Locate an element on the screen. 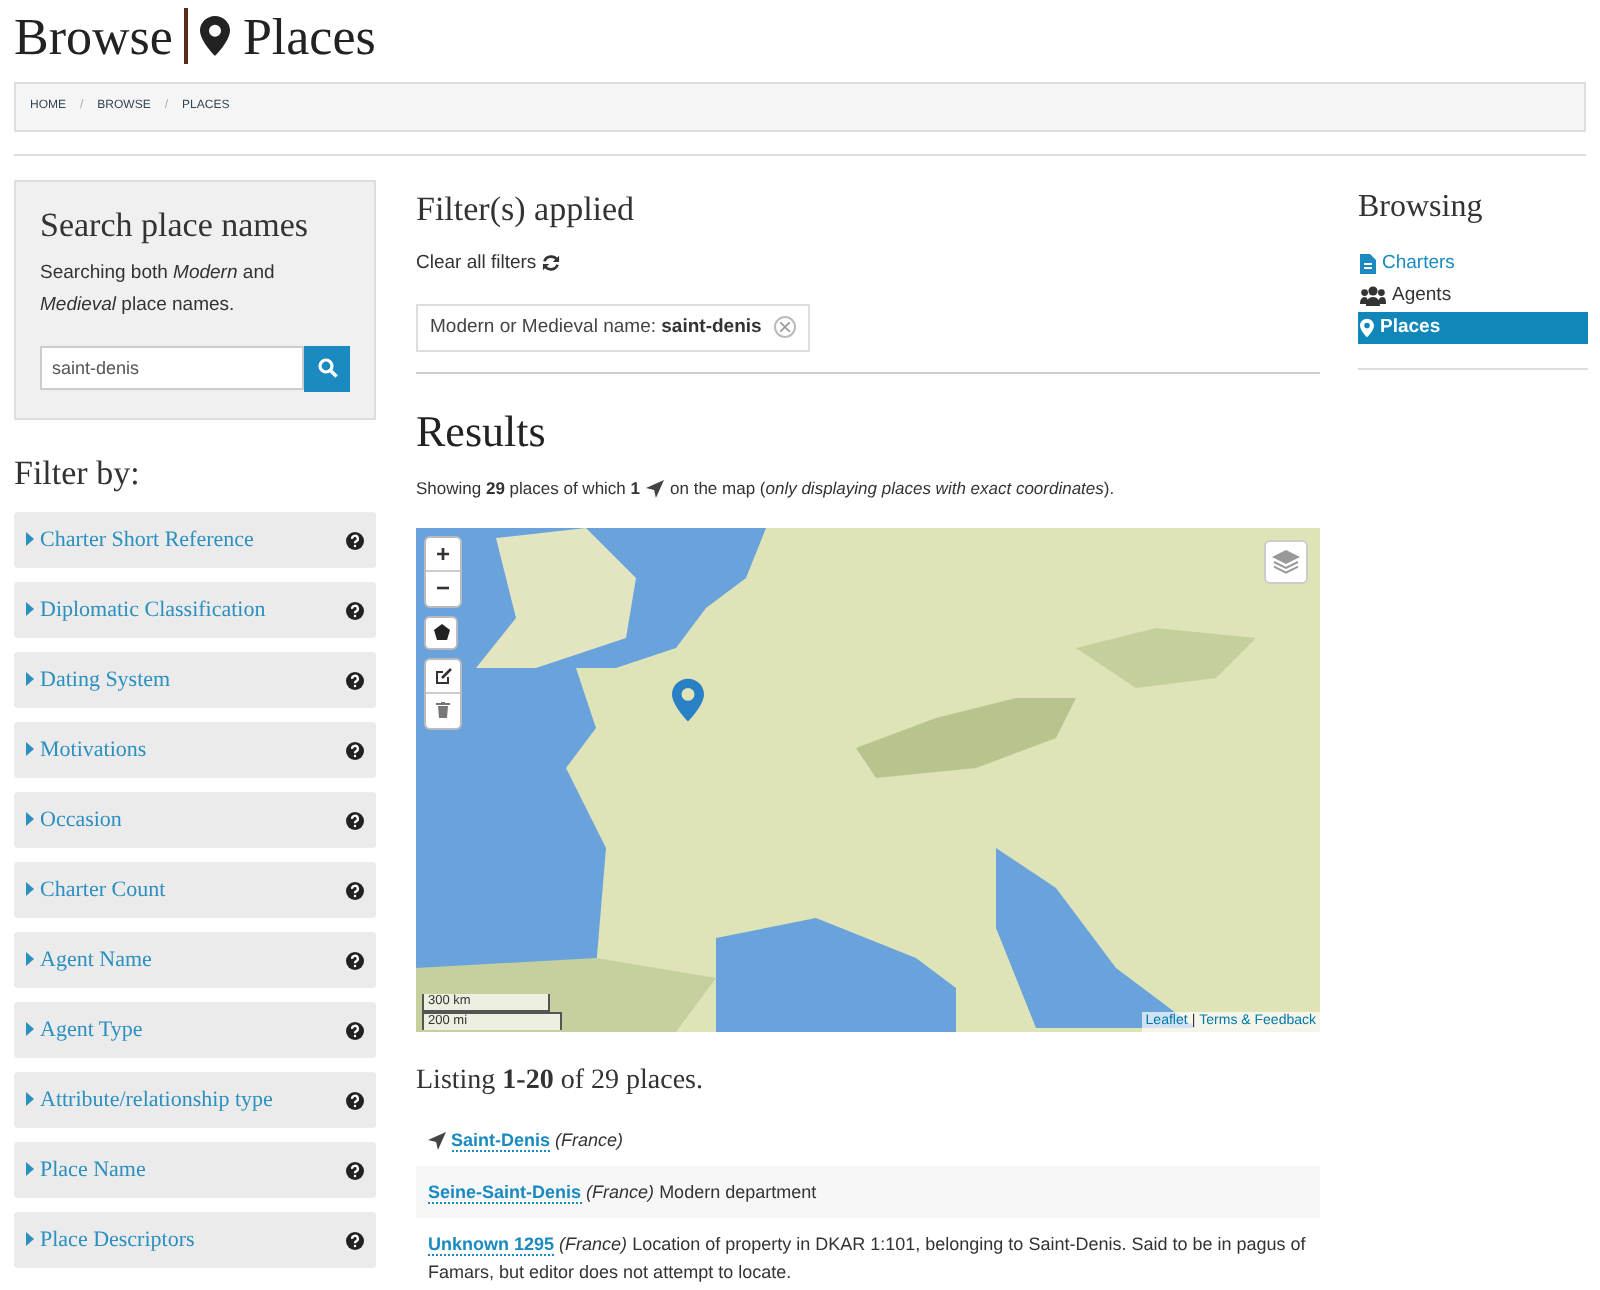 The height and width of the screenshot is (1290, 1600). filter-item: Motivations is located at coordinates (195, 750).